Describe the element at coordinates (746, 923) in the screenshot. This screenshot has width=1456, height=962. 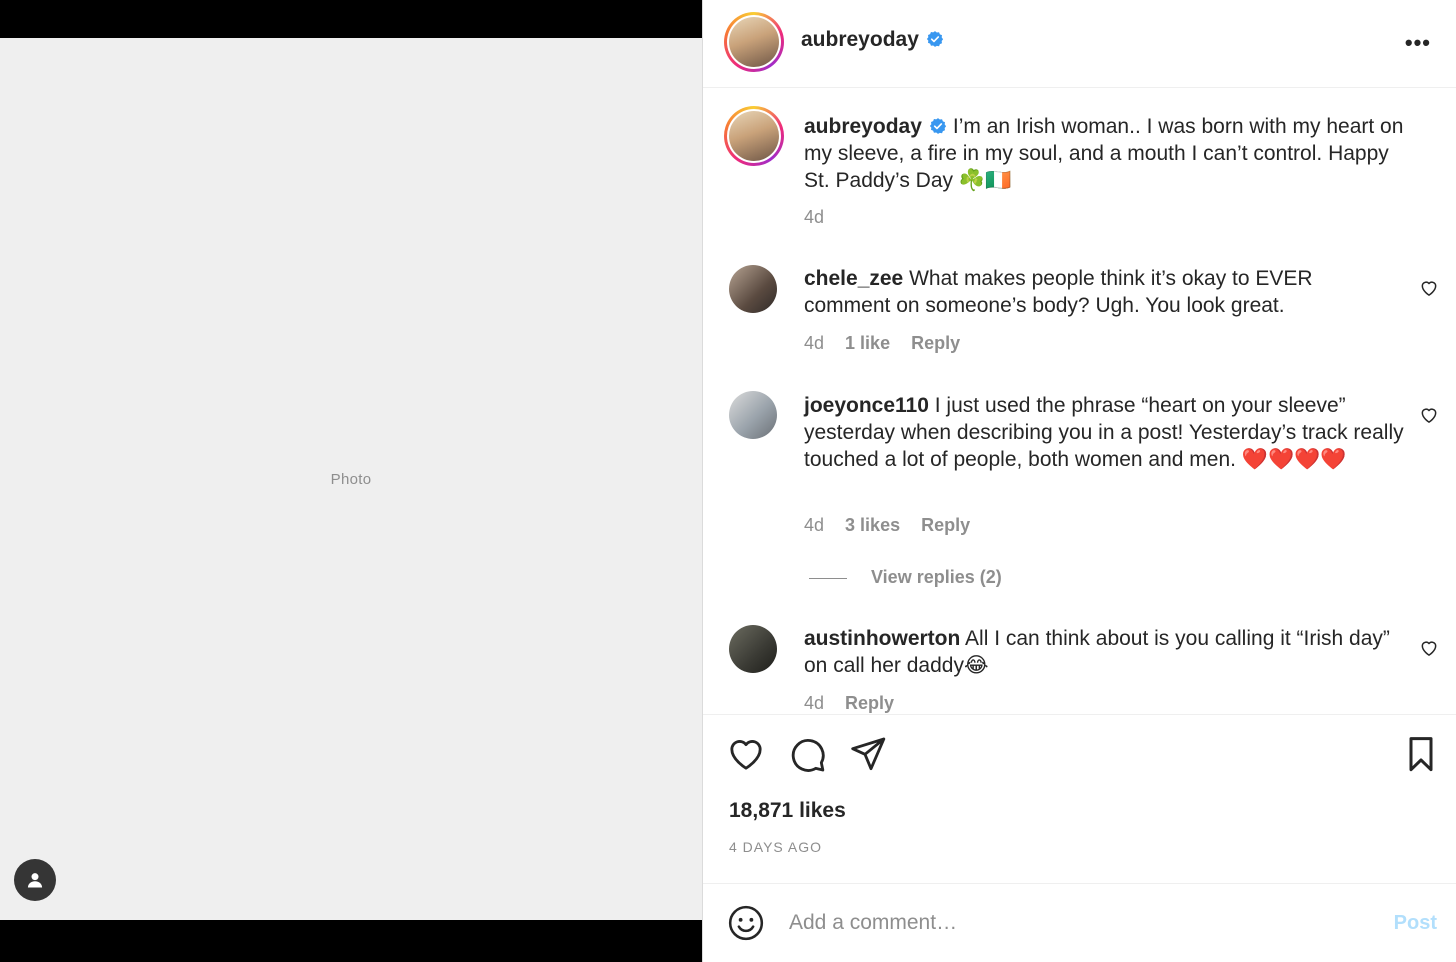
I see `emoji-icon` at that location.